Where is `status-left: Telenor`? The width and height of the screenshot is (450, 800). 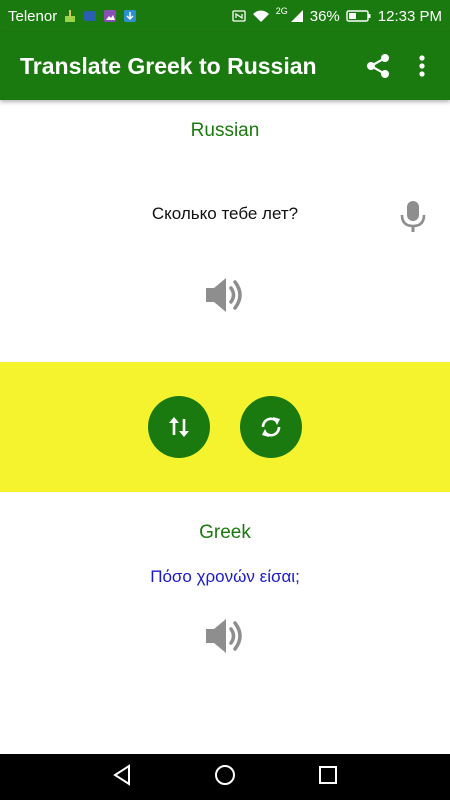 status-left: Telenor is located at coordinates (72, 16).